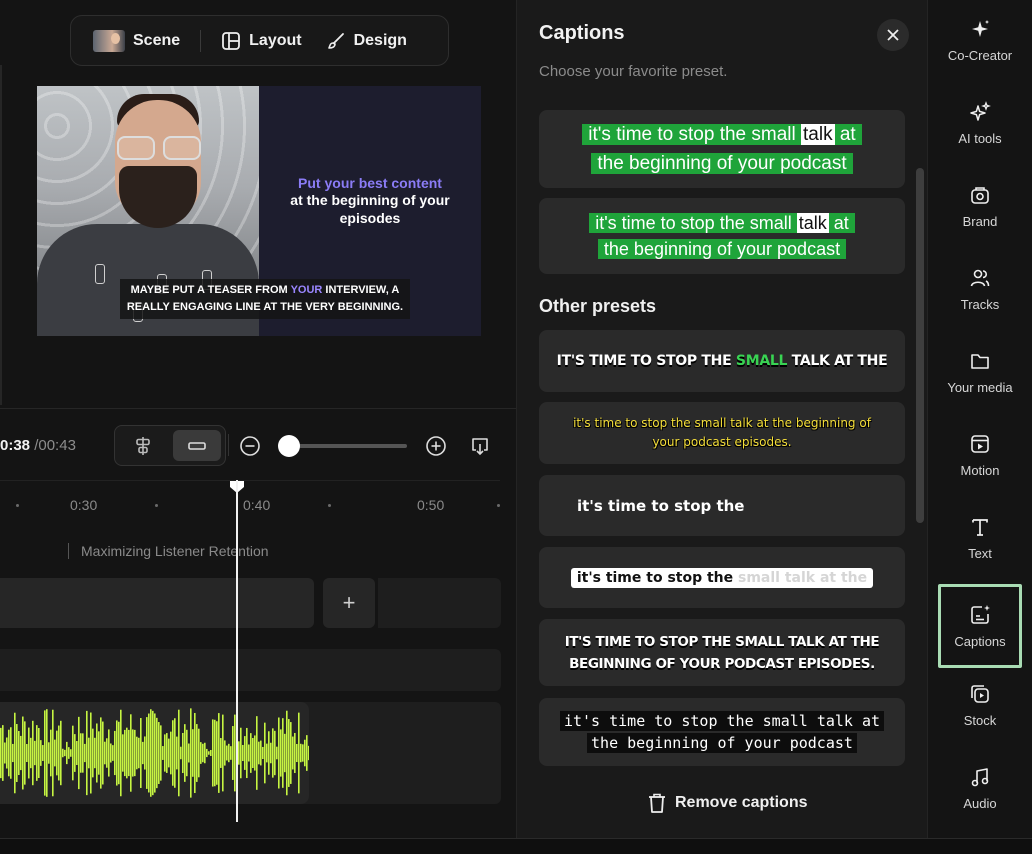  I want to click on rail-item-co-creator: Co-Creator, so click(980, 40).